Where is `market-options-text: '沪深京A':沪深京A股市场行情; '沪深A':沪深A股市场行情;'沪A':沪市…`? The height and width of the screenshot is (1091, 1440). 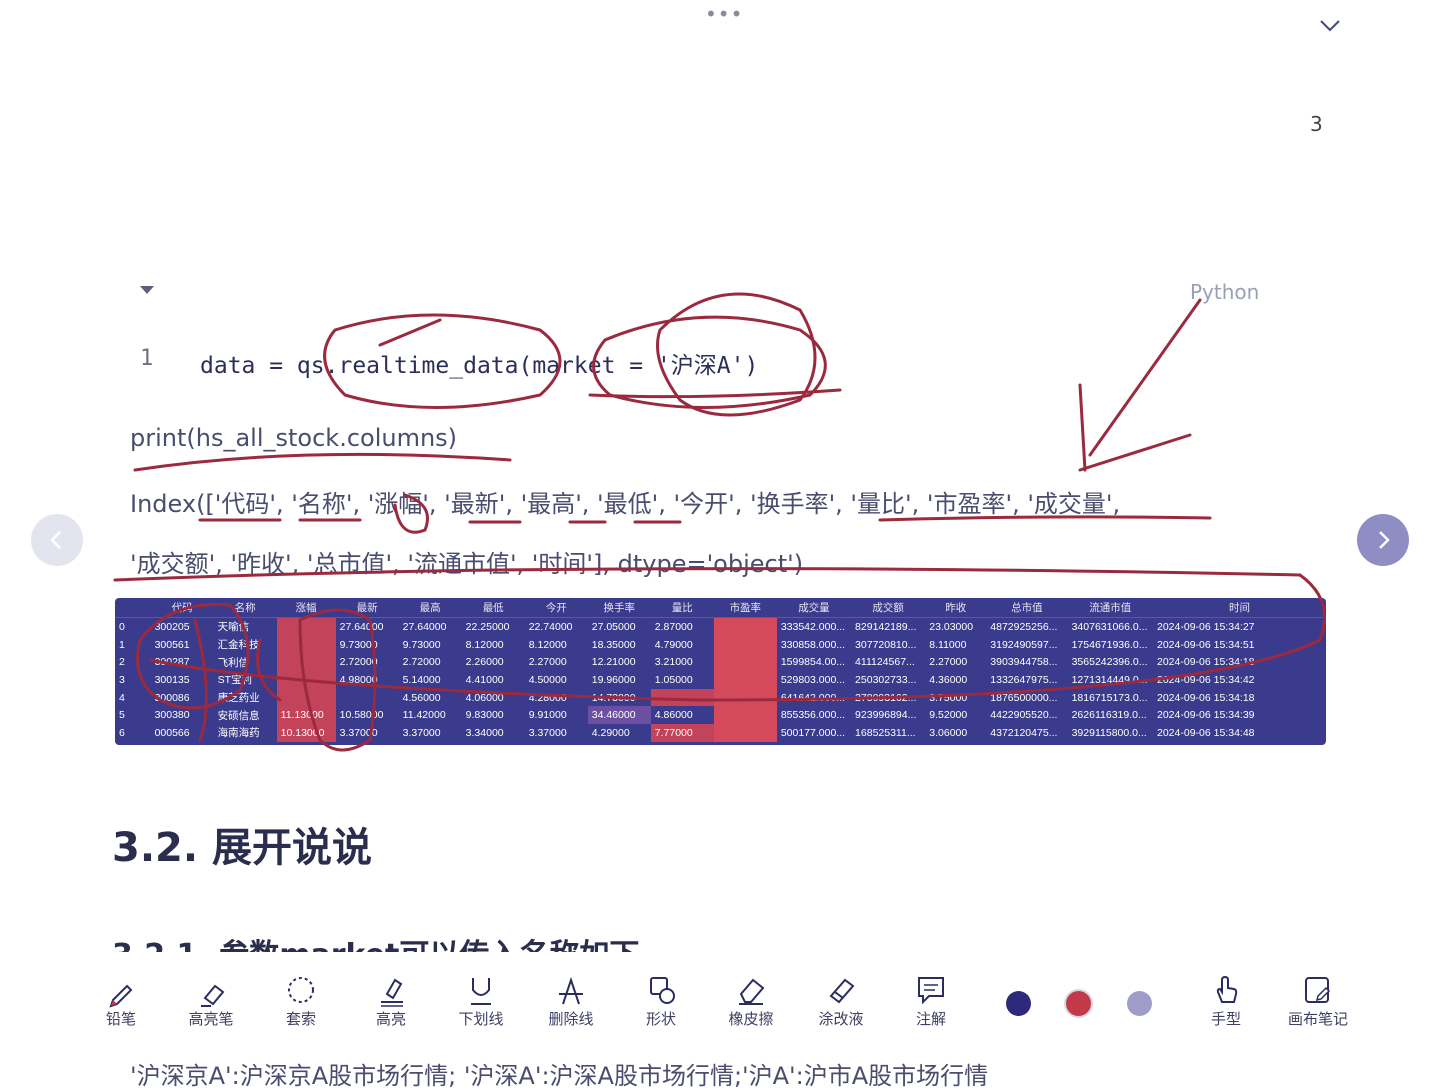 market-options-text: '沪深京A':沪深京A股市场行情; '沪深A':沪深A股市场行情;'沪A':沪市… is located at coordinates (559, 1076).